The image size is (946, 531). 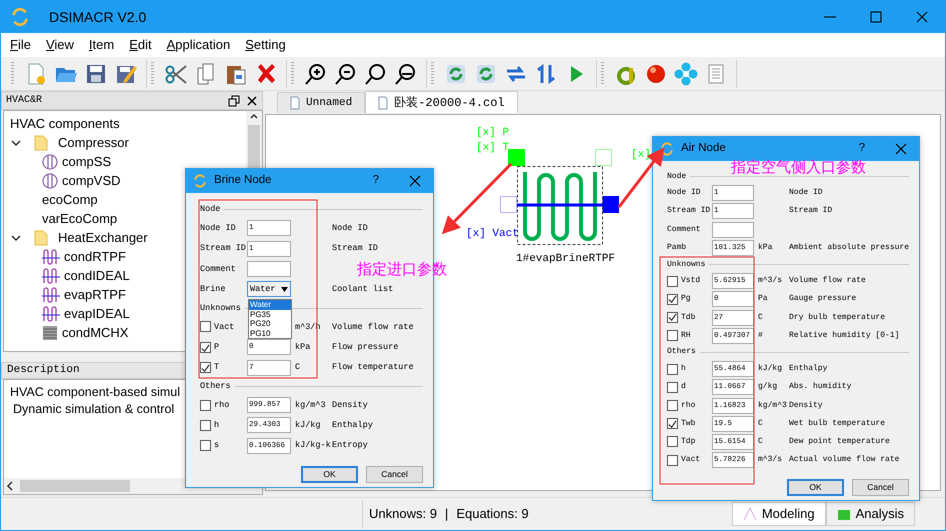 What do you see at coordinates (641, 177) in the screenshot?
I see `arrow` at bounding box center [641, 177].